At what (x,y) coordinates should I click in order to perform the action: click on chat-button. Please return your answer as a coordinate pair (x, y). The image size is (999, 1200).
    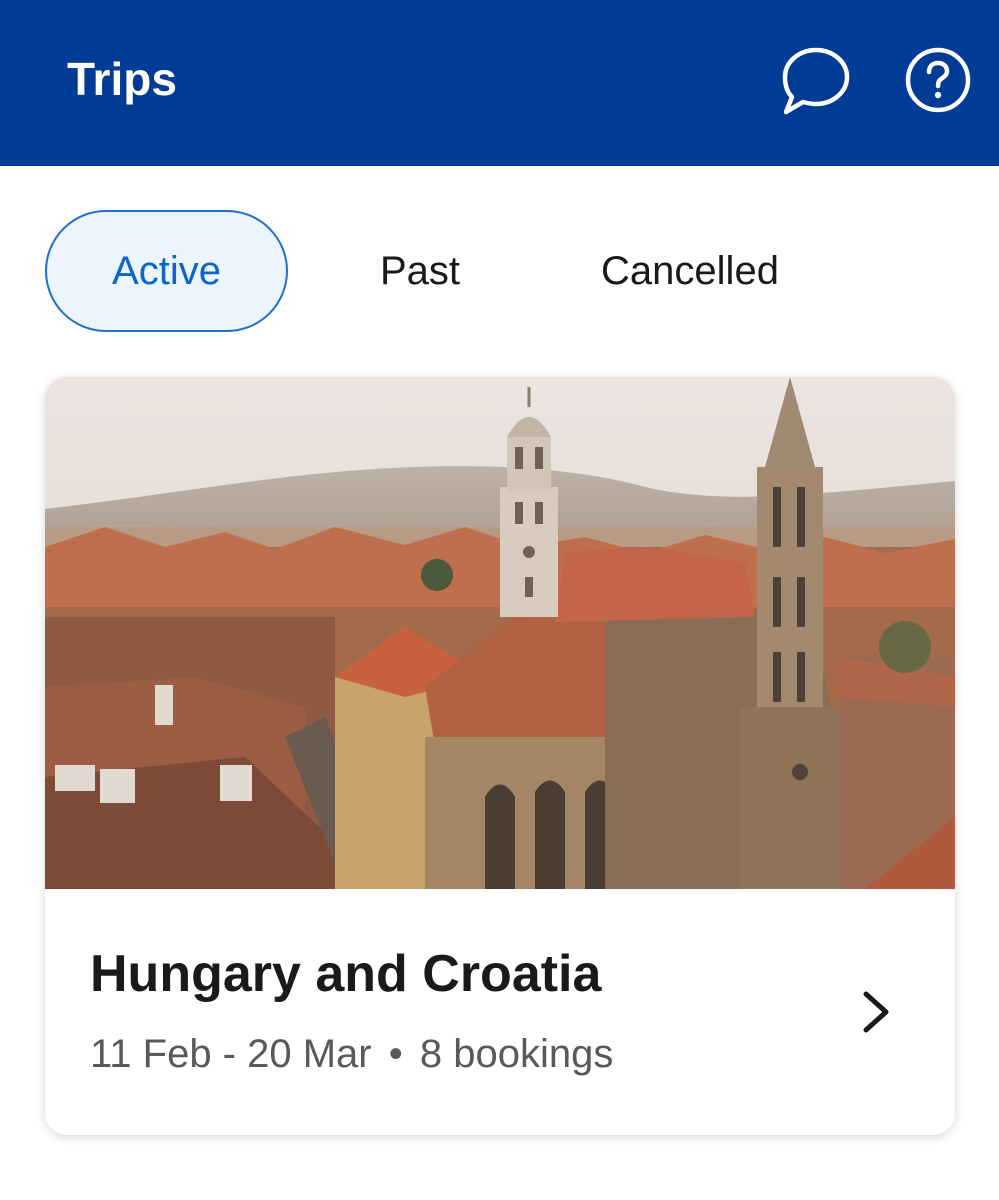
    Looking at the image, I should click on (816, 80).